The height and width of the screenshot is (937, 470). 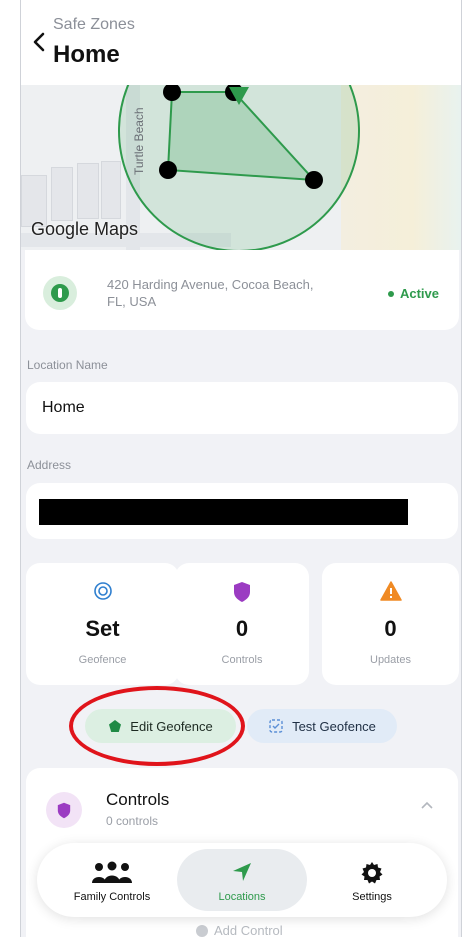 I want to click on stat-controls: 0 Controls, so click(x=242, y=624).